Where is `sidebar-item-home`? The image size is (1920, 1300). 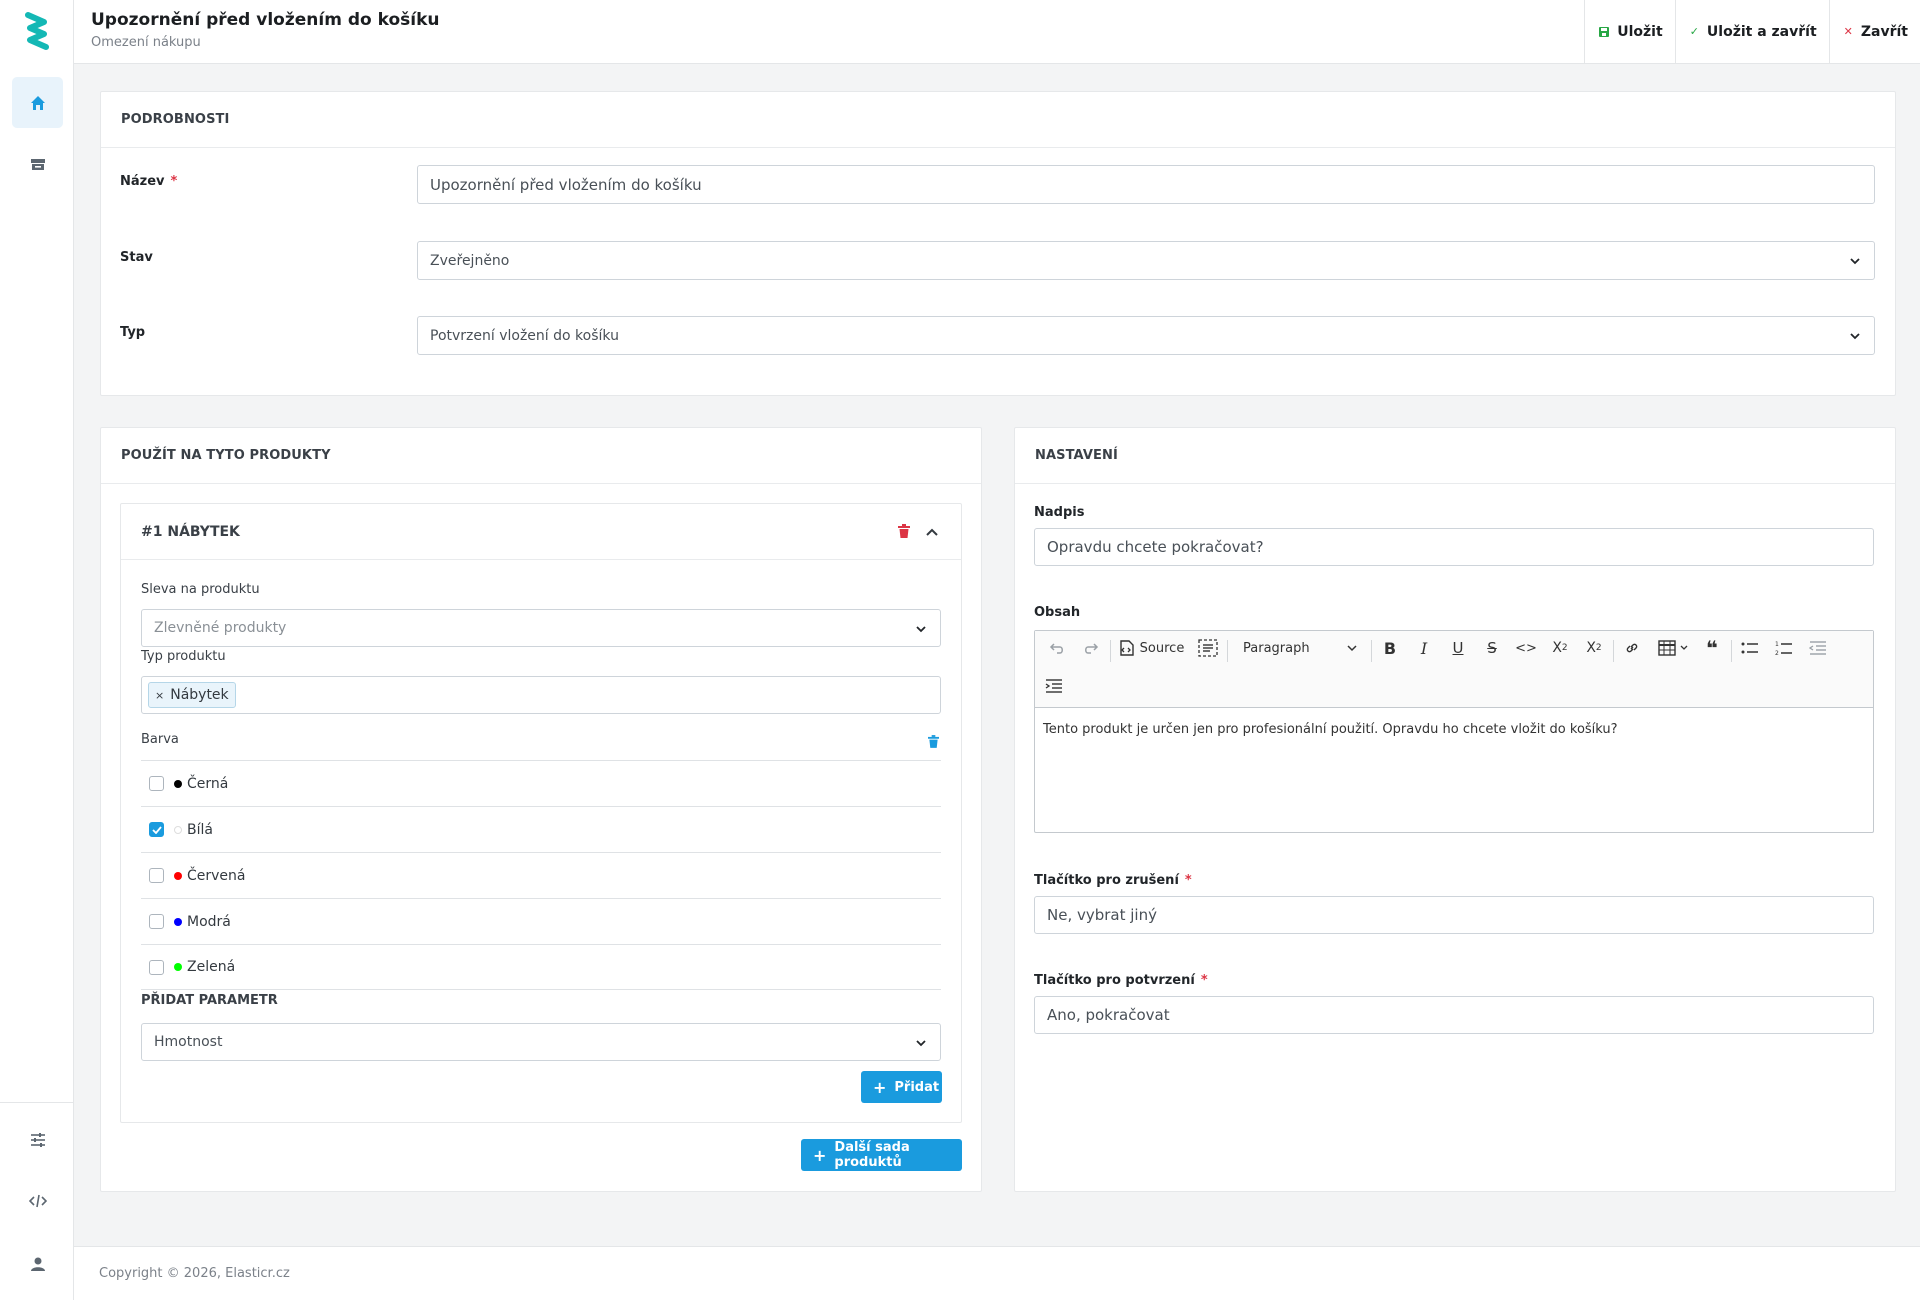 sidebar-item-home is located at coordinates (37, 102).